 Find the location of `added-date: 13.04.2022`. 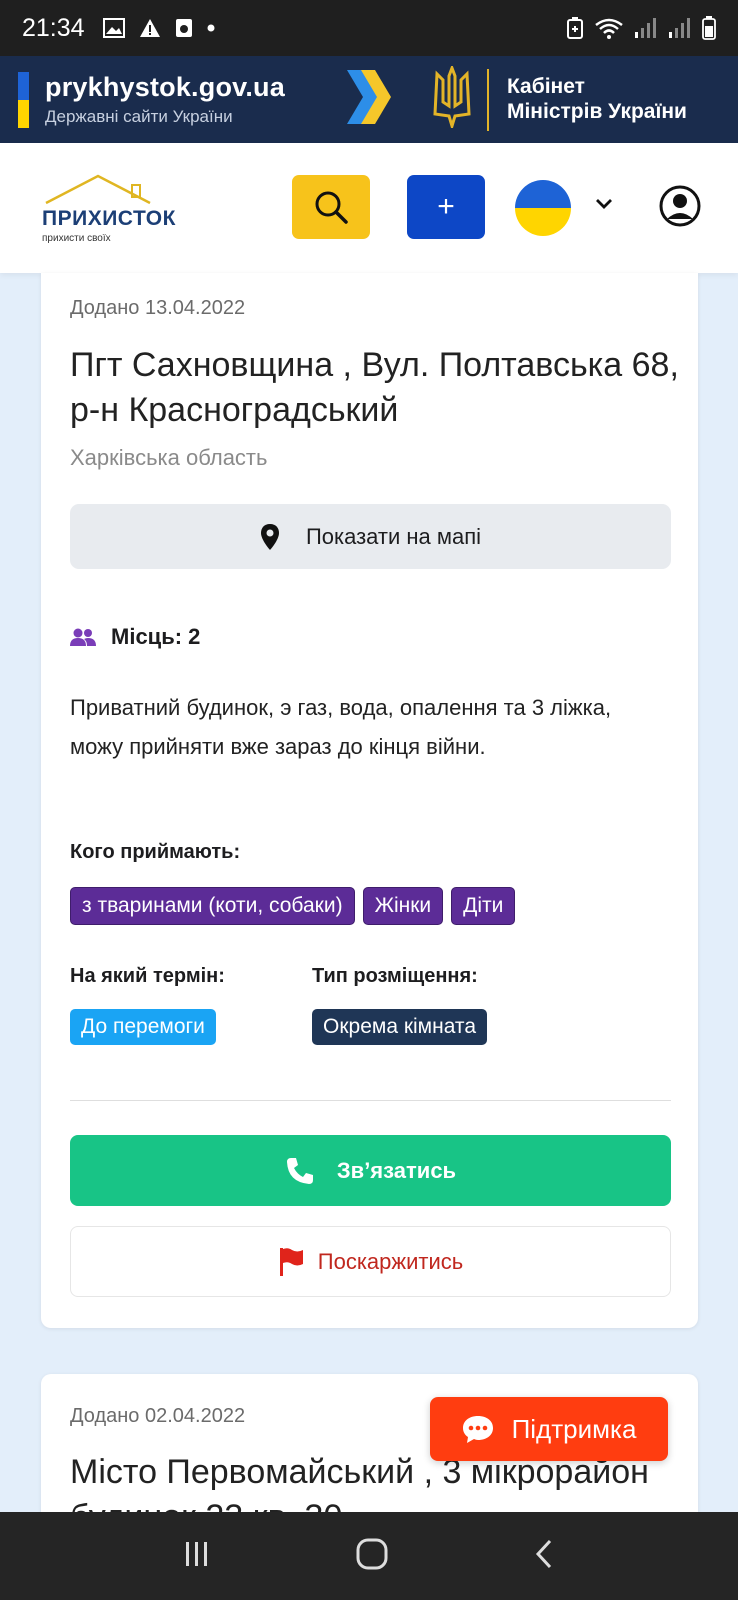

added-date: 13.04.2022 is located at coordinates (195, 308).